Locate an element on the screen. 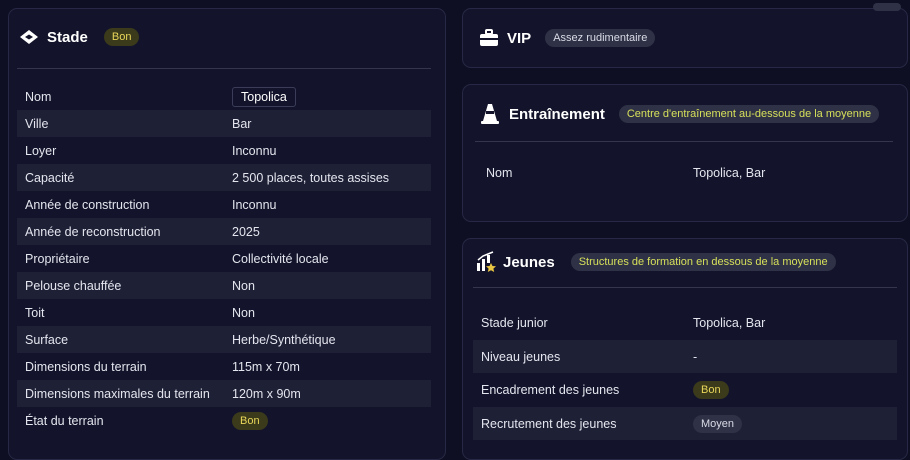 The height and width of the screenshot is (460, 910). briefcase-icon is located at coordinates (489, 38).